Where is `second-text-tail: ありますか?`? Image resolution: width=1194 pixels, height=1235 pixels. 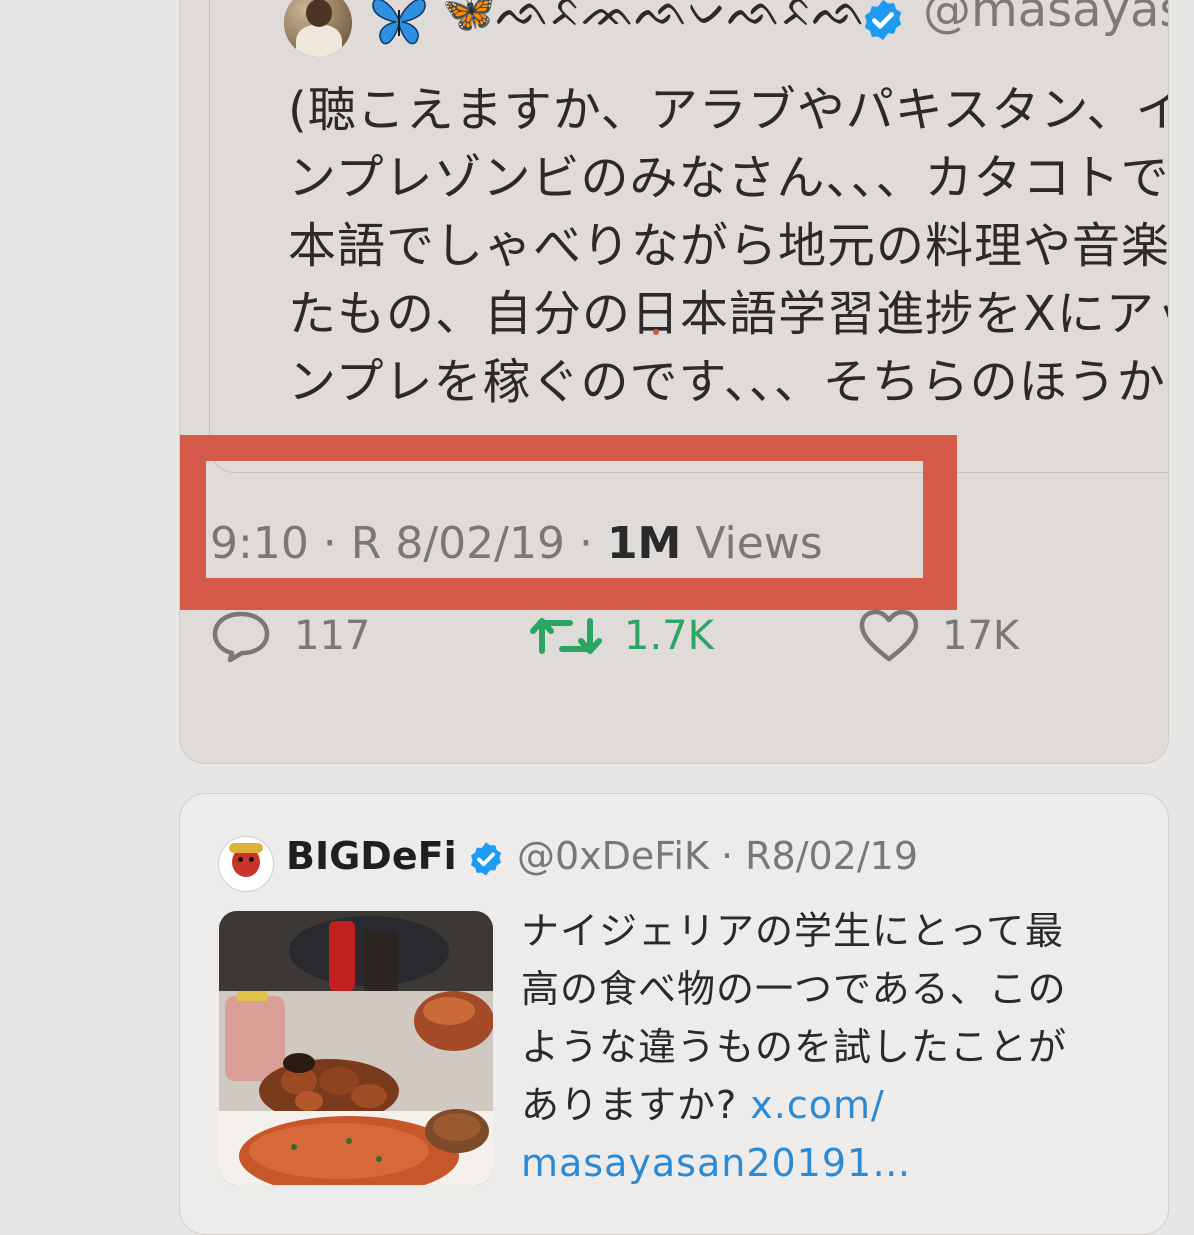
second-text-tail: ありますか? is located at coordinates (636, 1105).